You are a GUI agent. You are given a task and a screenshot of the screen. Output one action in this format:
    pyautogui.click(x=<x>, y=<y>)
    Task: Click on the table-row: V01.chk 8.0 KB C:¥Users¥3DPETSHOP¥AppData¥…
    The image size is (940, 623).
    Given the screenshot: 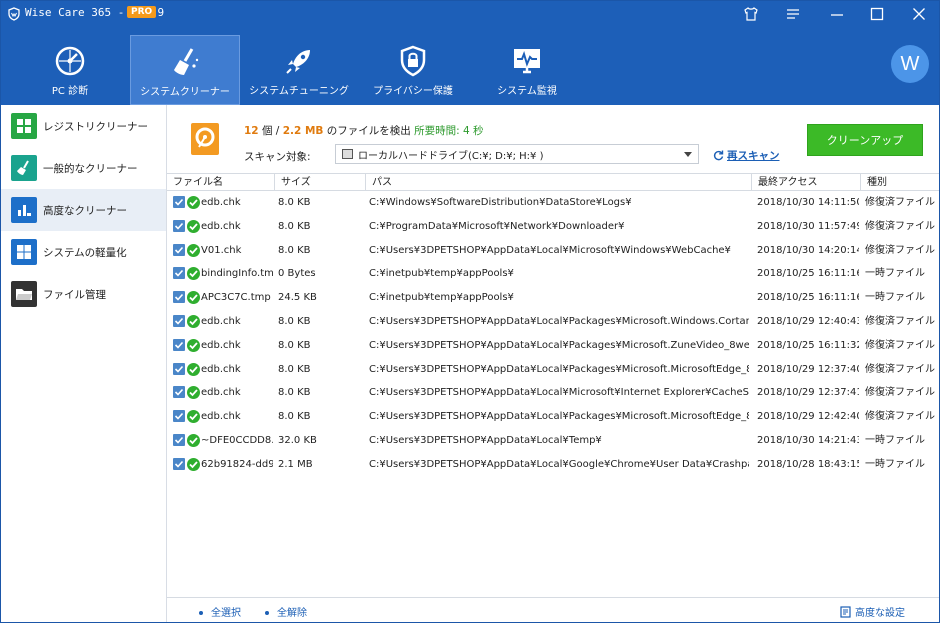 What is the action you would take?
    pyautogui.click(x=553, y=251)
    